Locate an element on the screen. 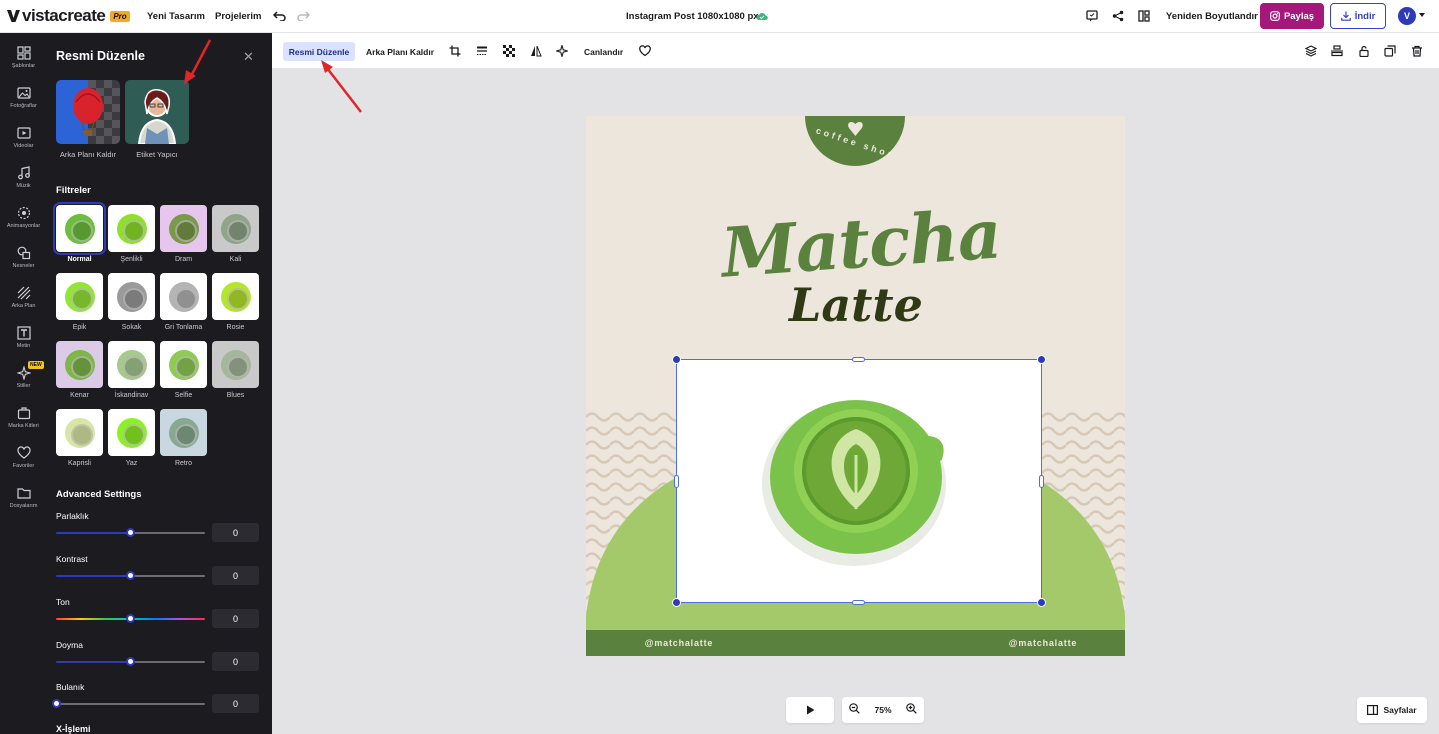  transparency-icon is located at coordinates (509, 51).